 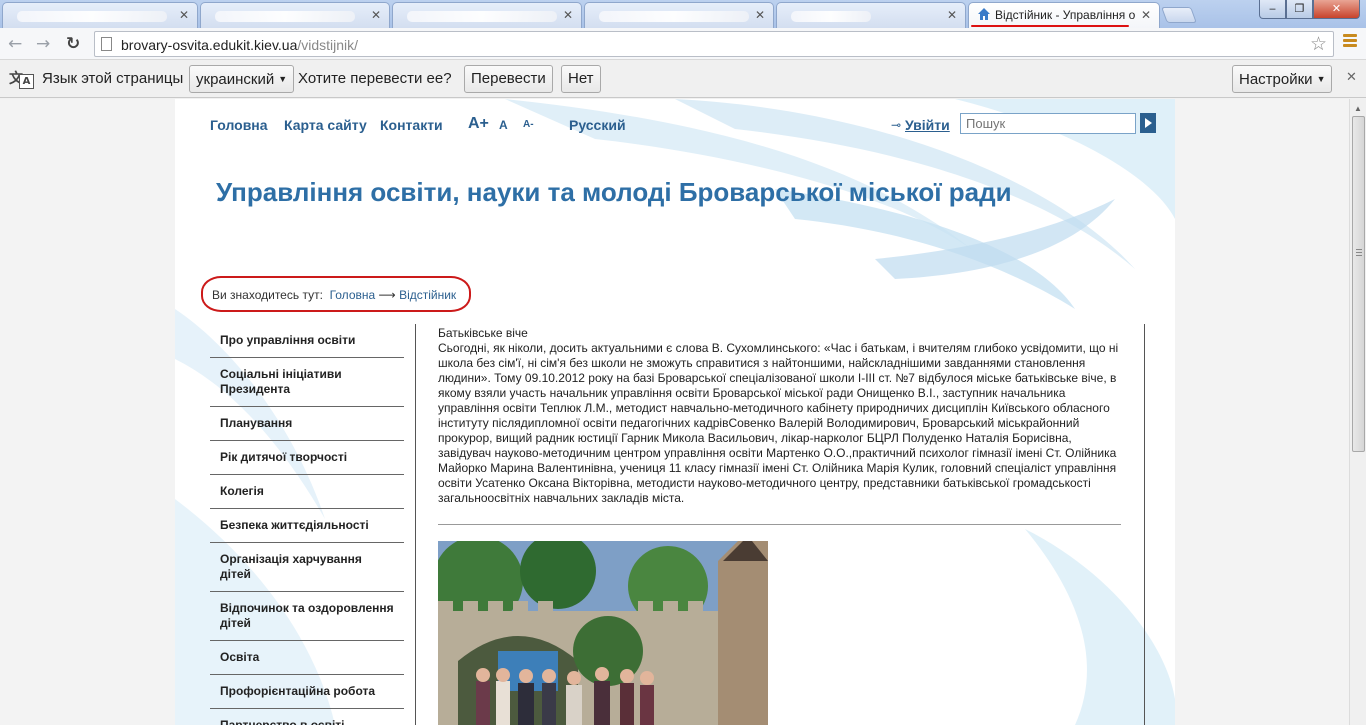 I want to click on menu-icon, so click(x=1350, y=42).